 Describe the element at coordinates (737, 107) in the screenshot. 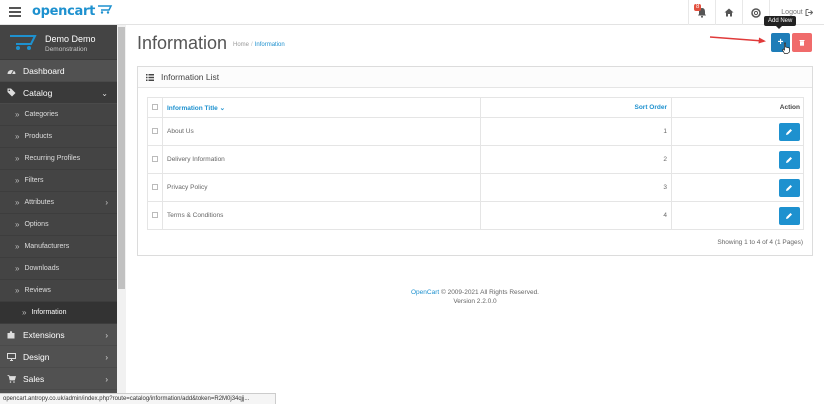

I see `column-action: Action` at that location.